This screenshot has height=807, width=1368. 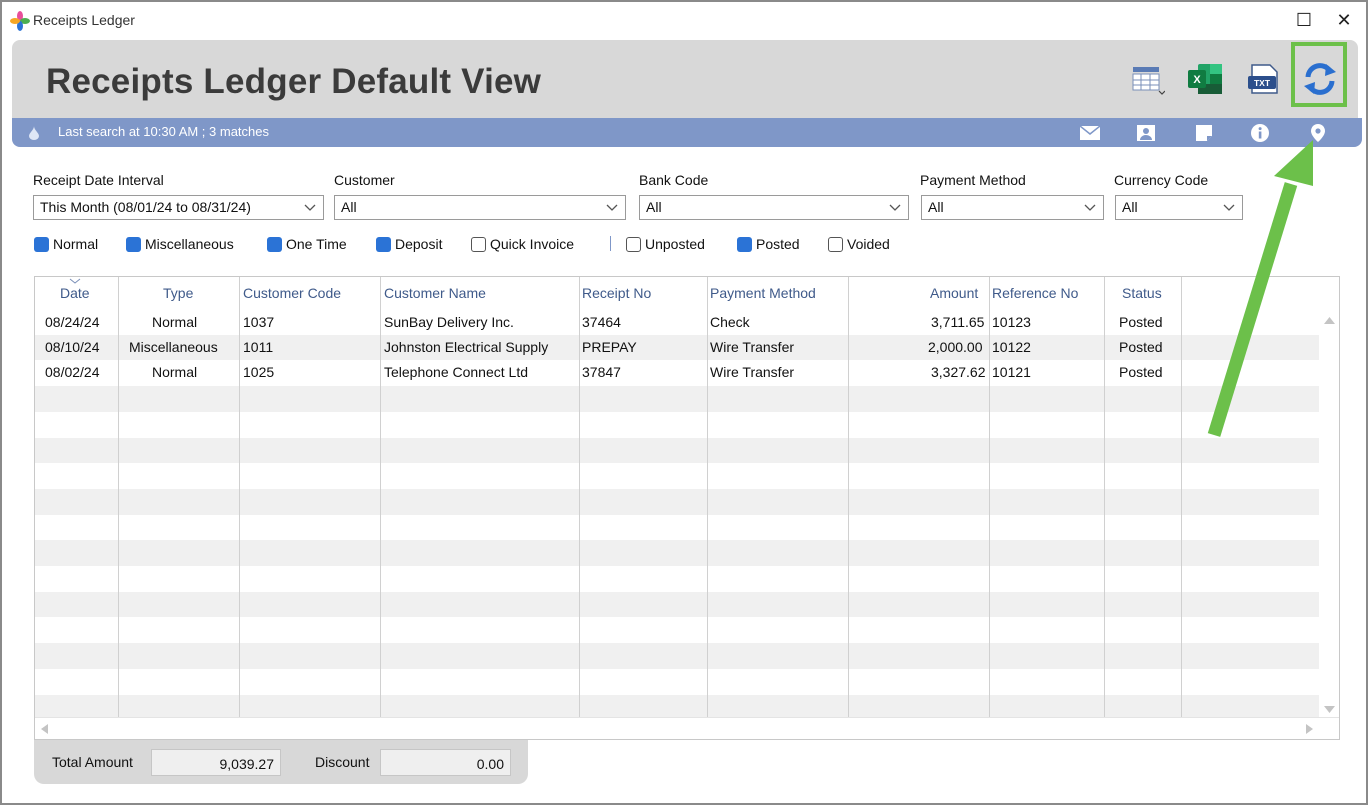 What do you see at coordinates (189, 244) in the screenshot?
I see `checkbox-label: Miscellaneous` at bounding box center [189, 244].